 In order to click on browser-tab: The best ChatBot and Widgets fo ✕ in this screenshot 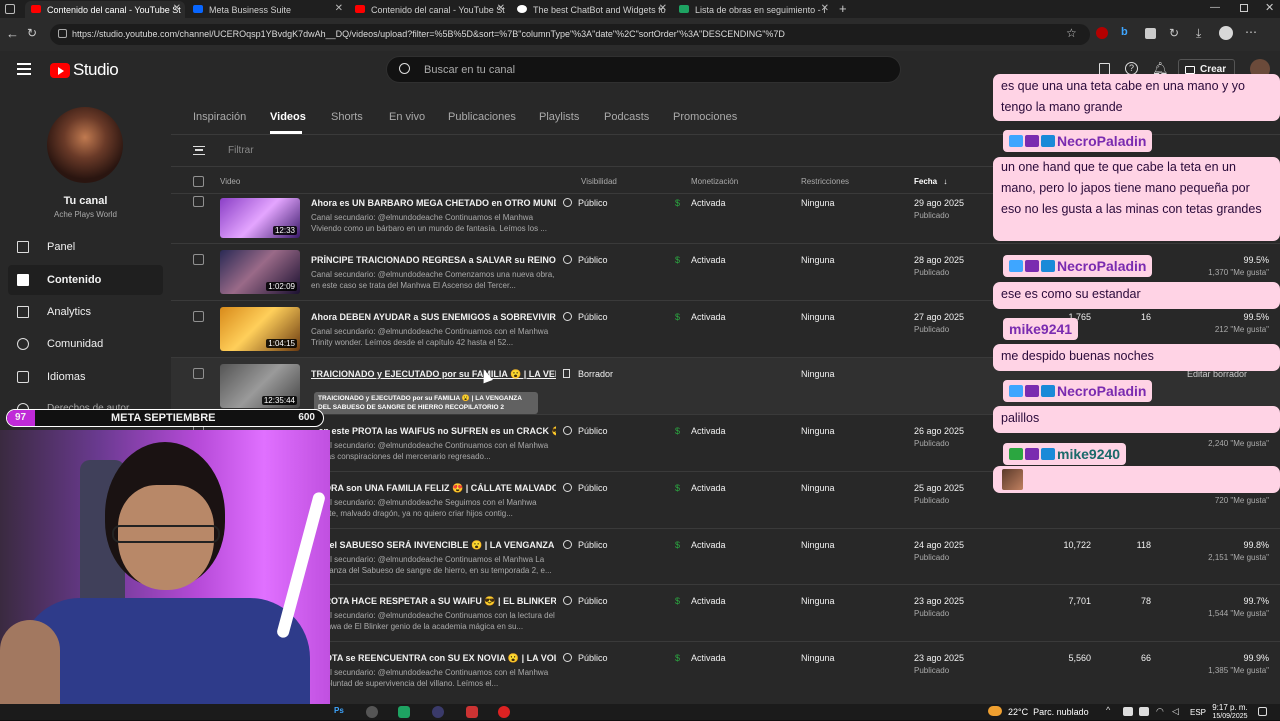, I will do `click(591, 9)`.